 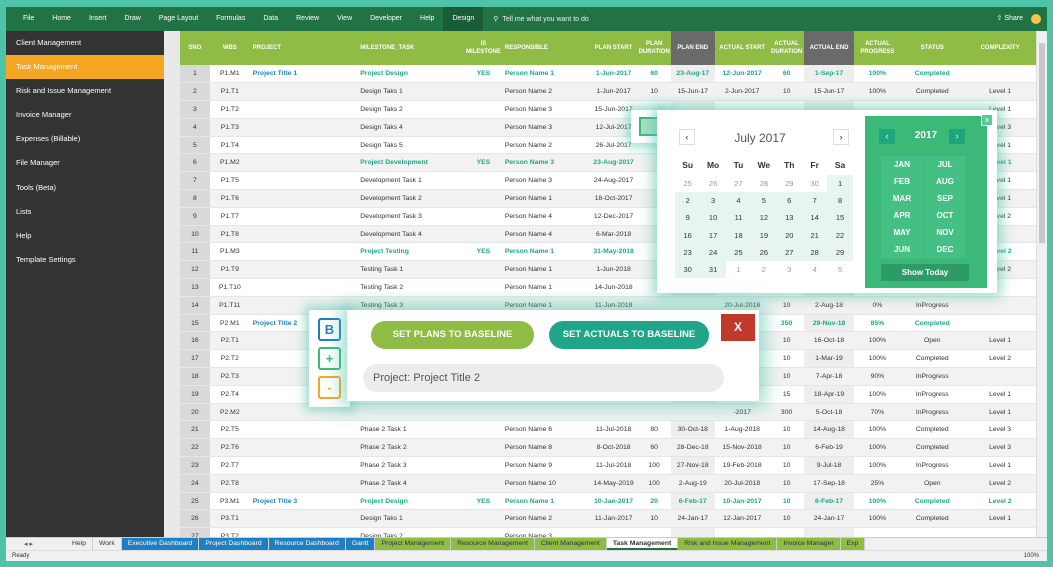 What do you see at coordinates (229, 287) in the screenshot?
I see `table-cell: P1.T10` at bounding box center [229, 287].